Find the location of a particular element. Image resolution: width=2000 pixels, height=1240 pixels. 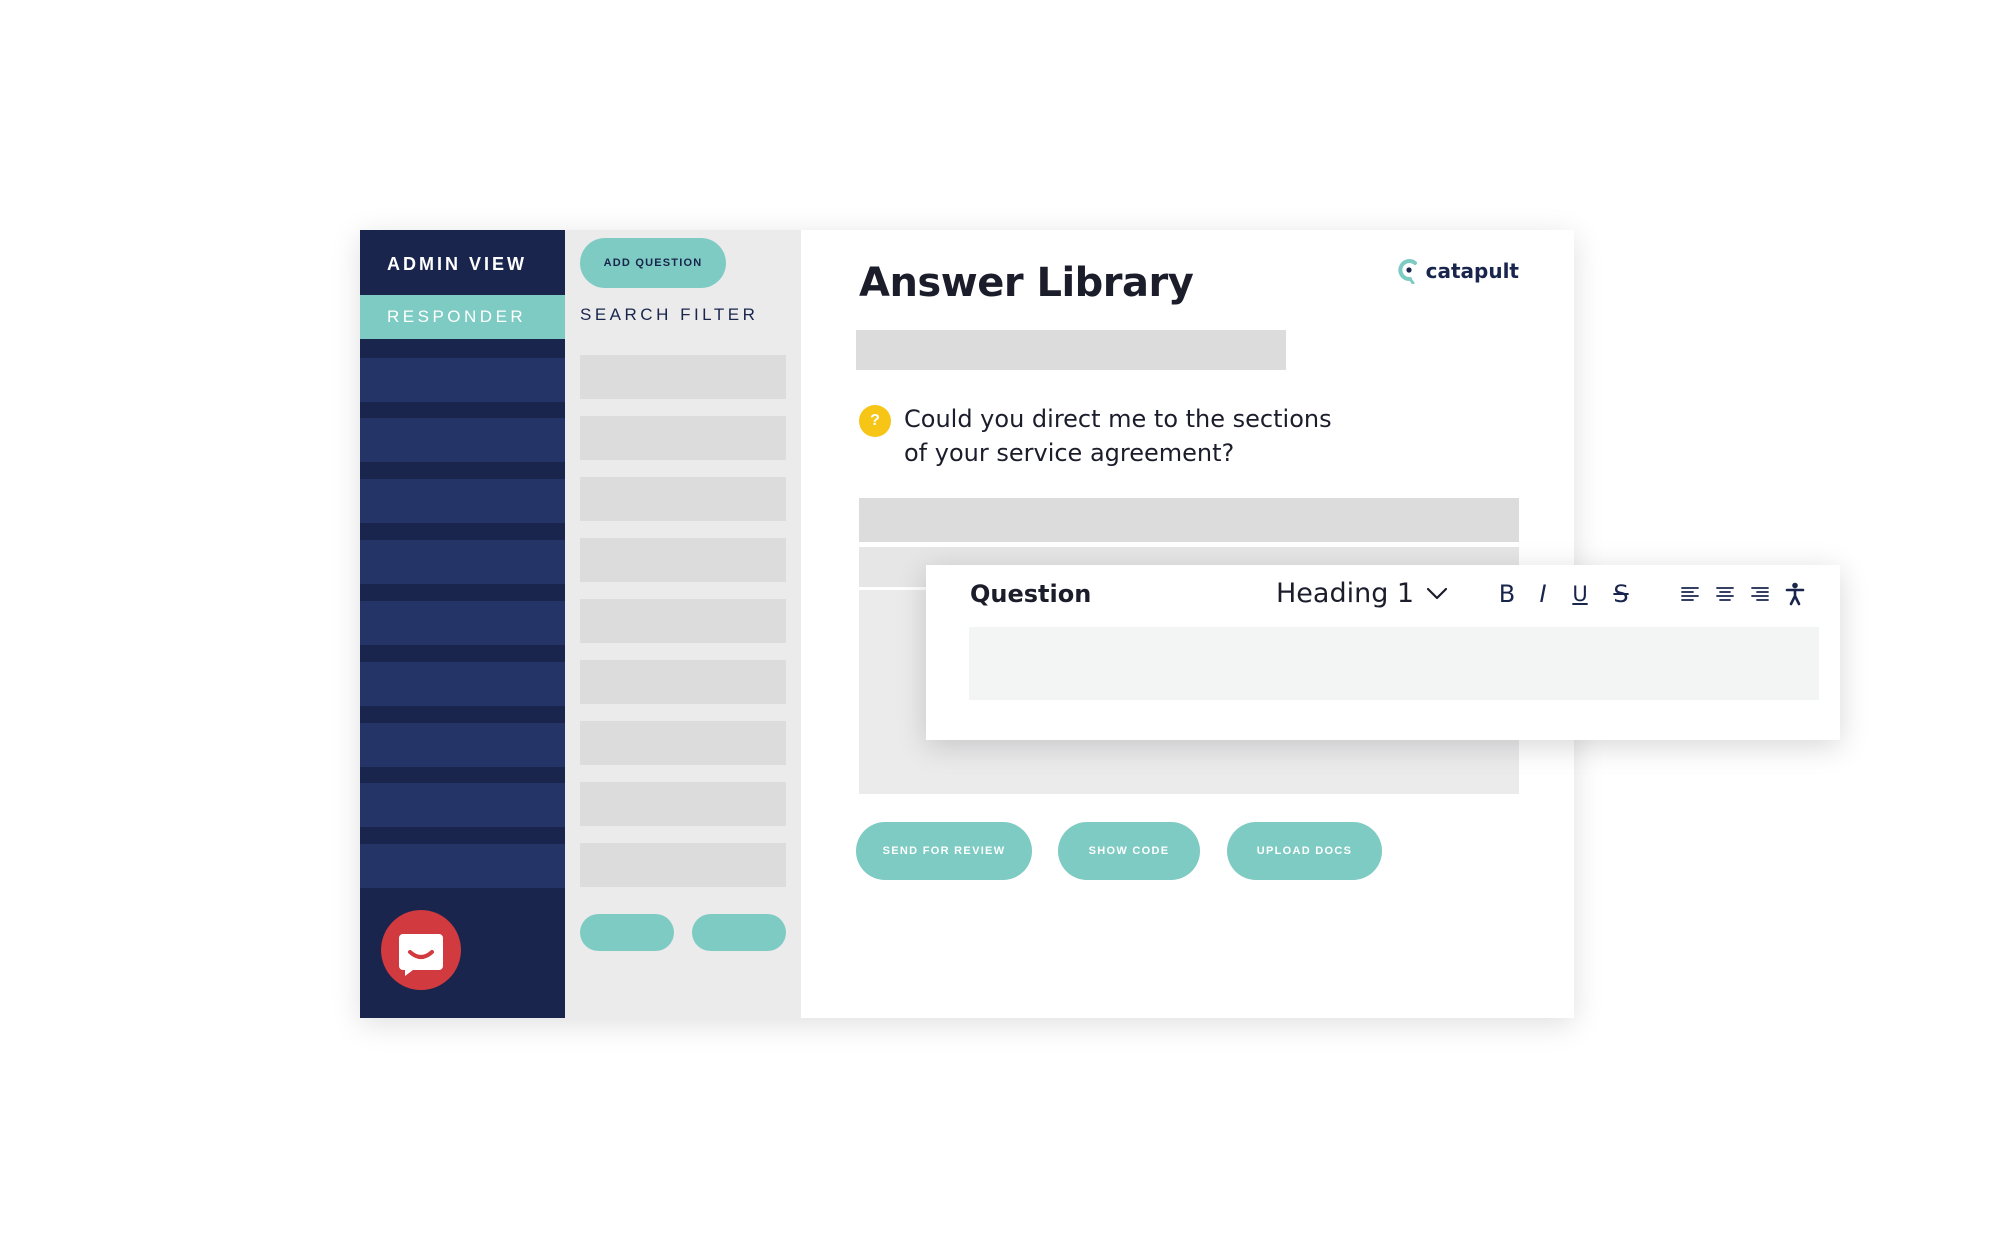

tab-responder: RESPONDER is located at coordinates (462, 317).